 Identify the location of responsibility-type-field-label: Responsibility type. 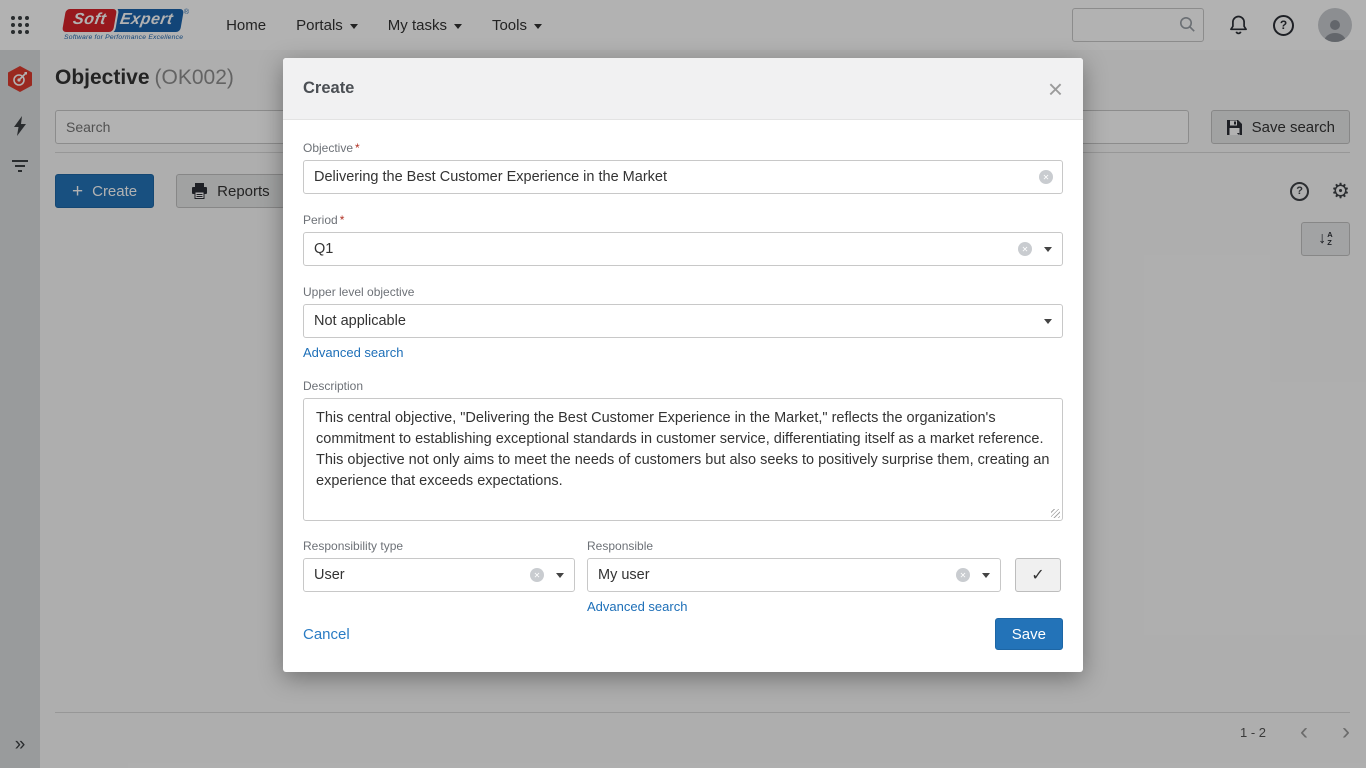
(439, 546).